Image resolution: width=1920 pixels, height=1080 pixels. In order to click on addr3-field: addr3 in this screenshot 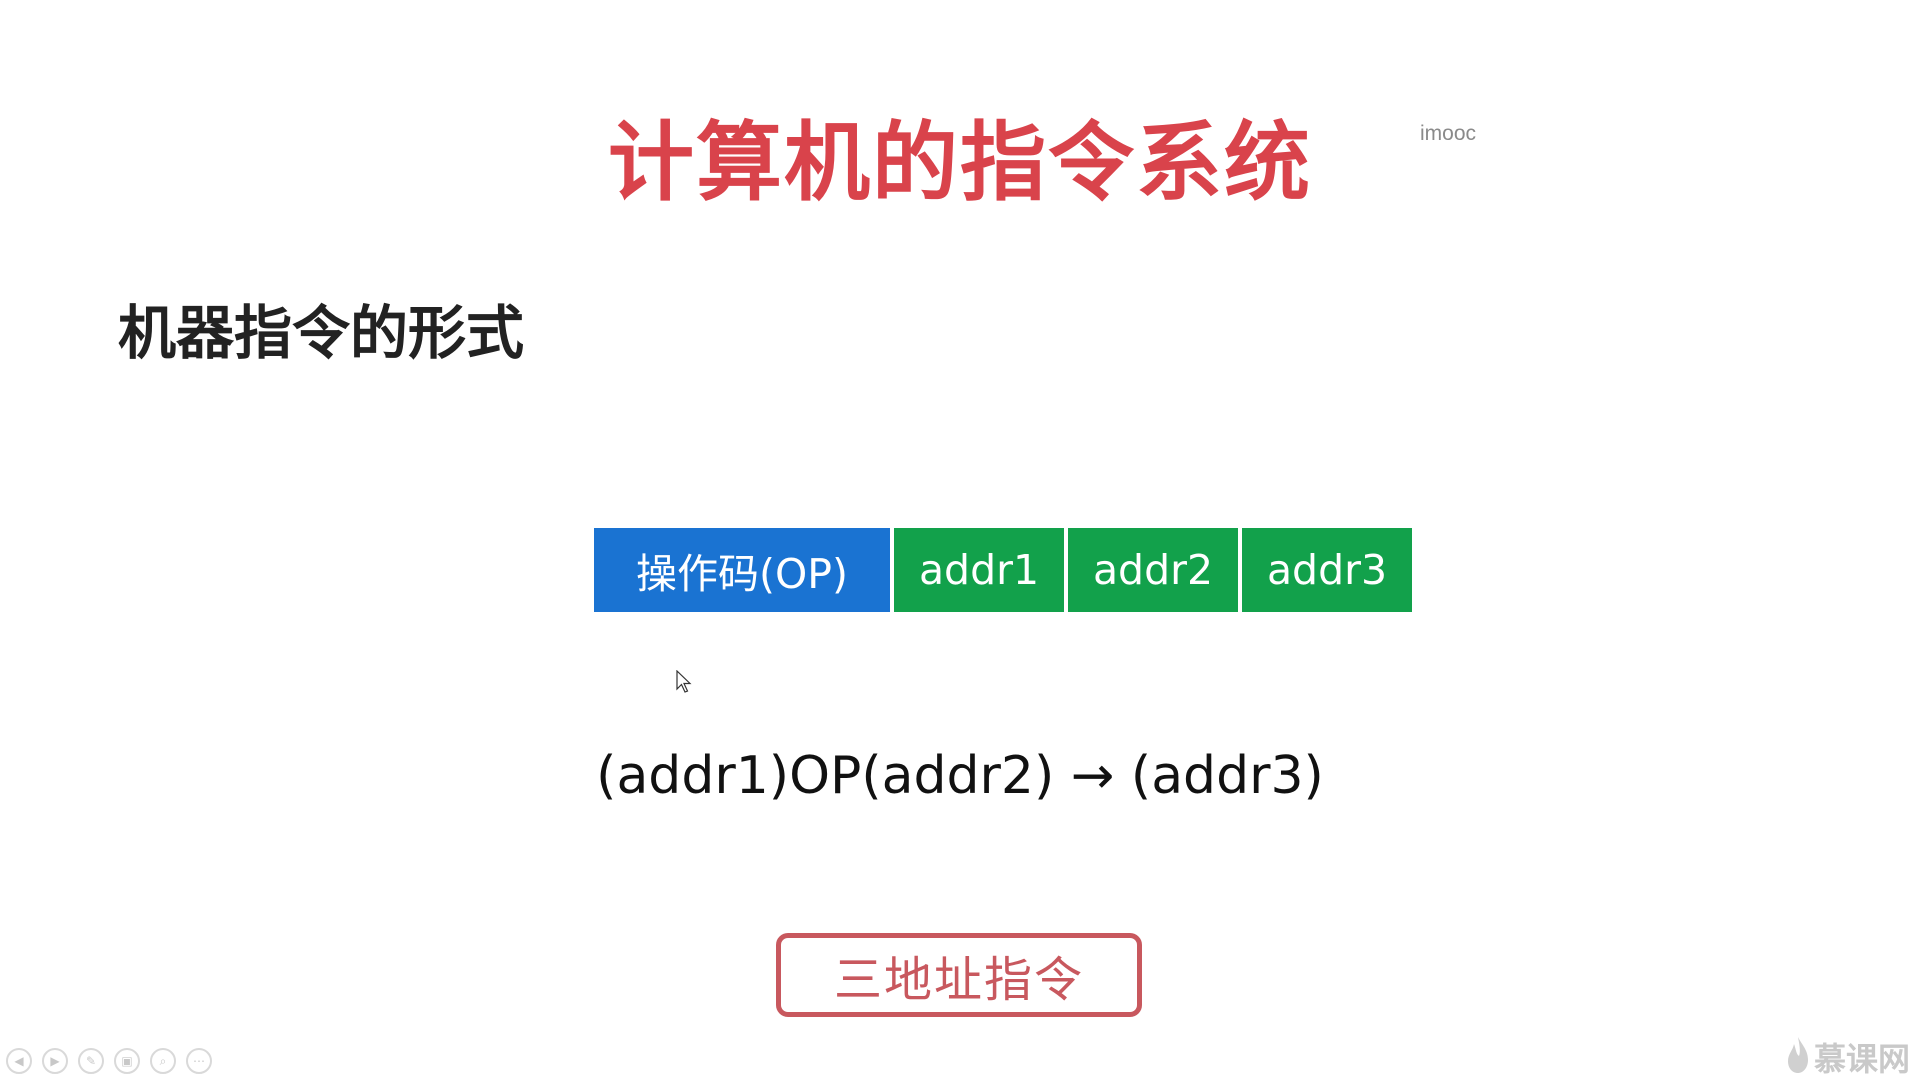, I will do `click(1327, 570)`.